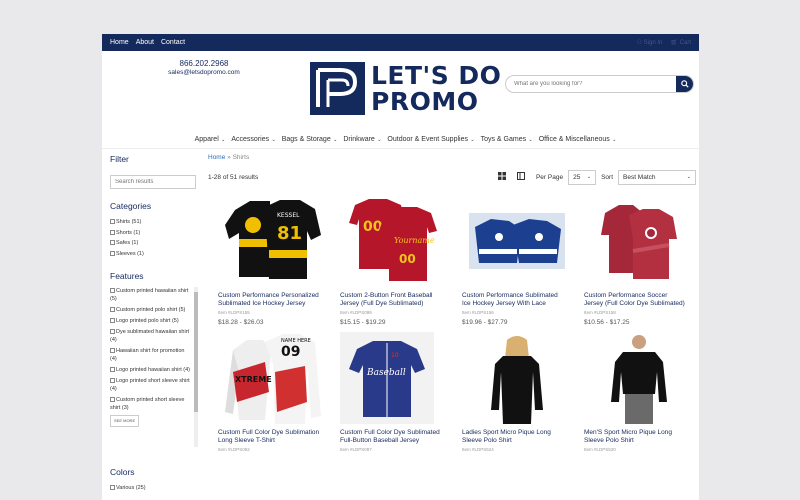 Image resolution: width=800 pixels, height=500 pixels. I want to click on search-button, so click(684, 84).